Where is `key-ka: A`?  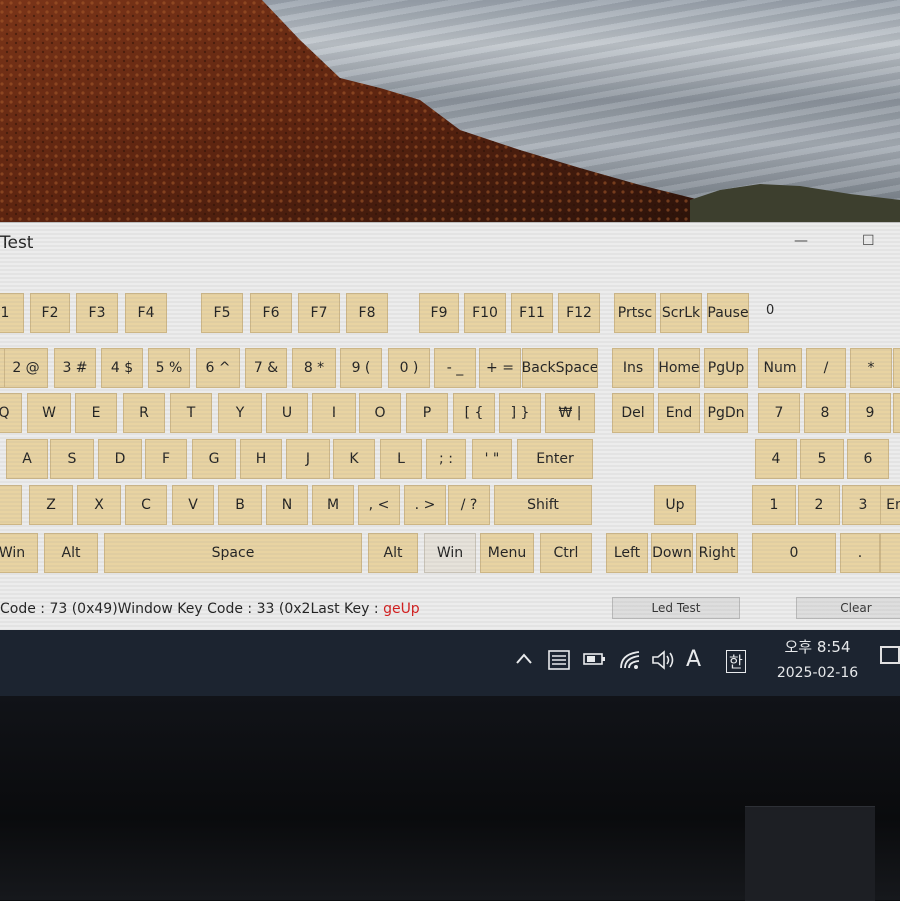
key-ka: A is located at coordinates (27, 459).